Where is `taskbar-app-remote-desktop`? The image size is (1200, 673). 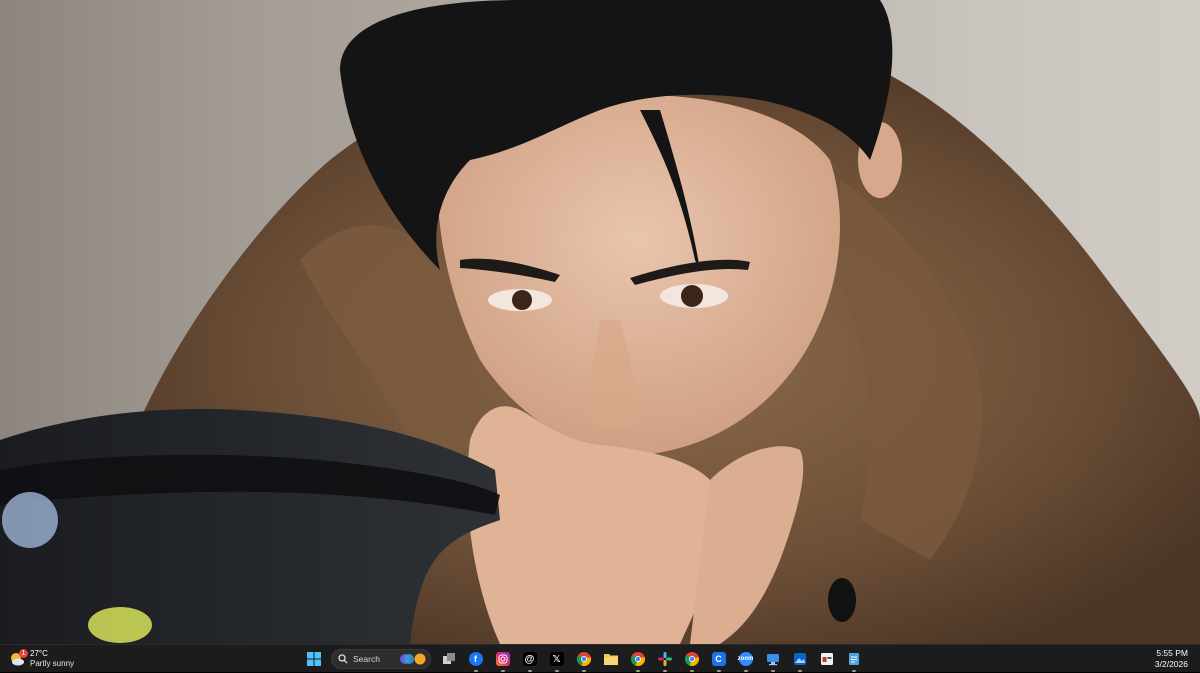
taskbar-app-remote-desktop is located at coordinates (773, 660).